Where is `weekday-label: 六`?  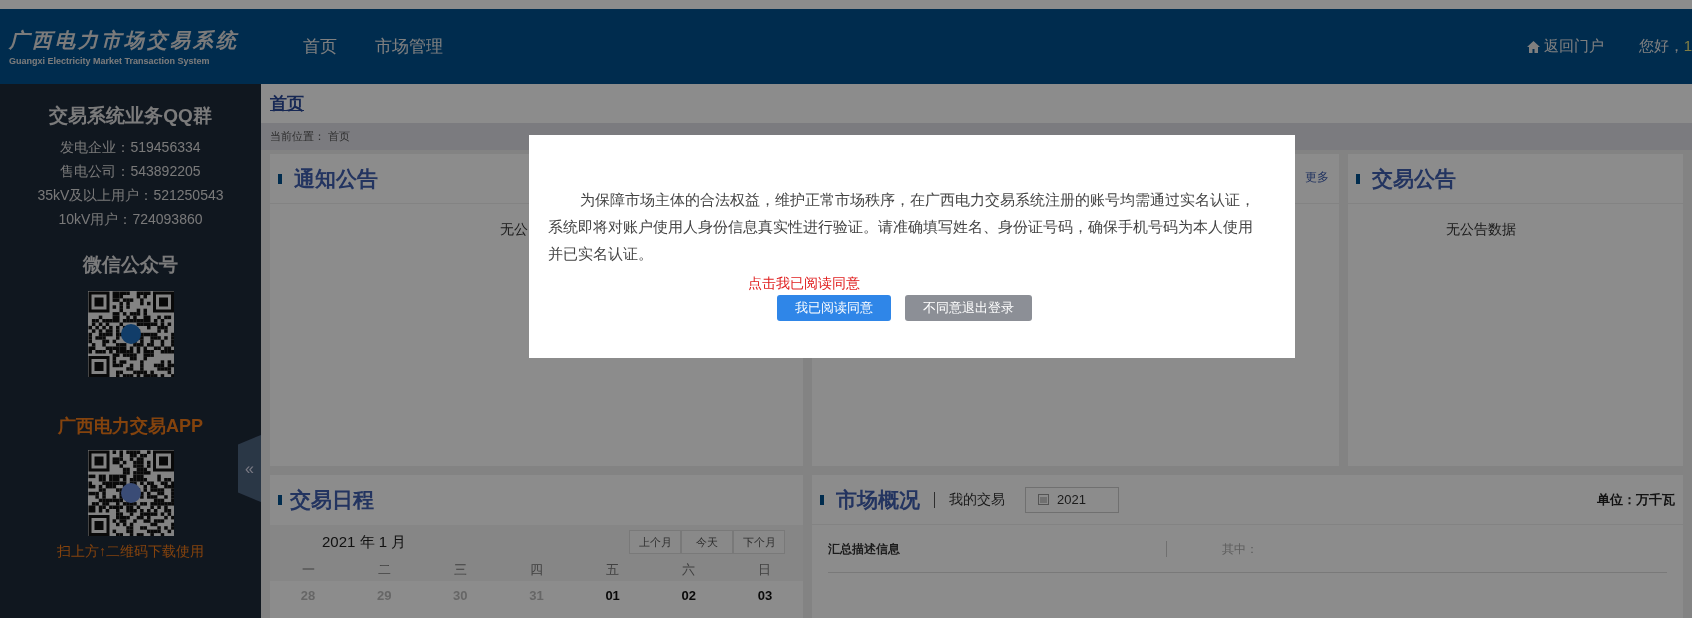
weekday-label: 六 is located at coordinates (689, 570).